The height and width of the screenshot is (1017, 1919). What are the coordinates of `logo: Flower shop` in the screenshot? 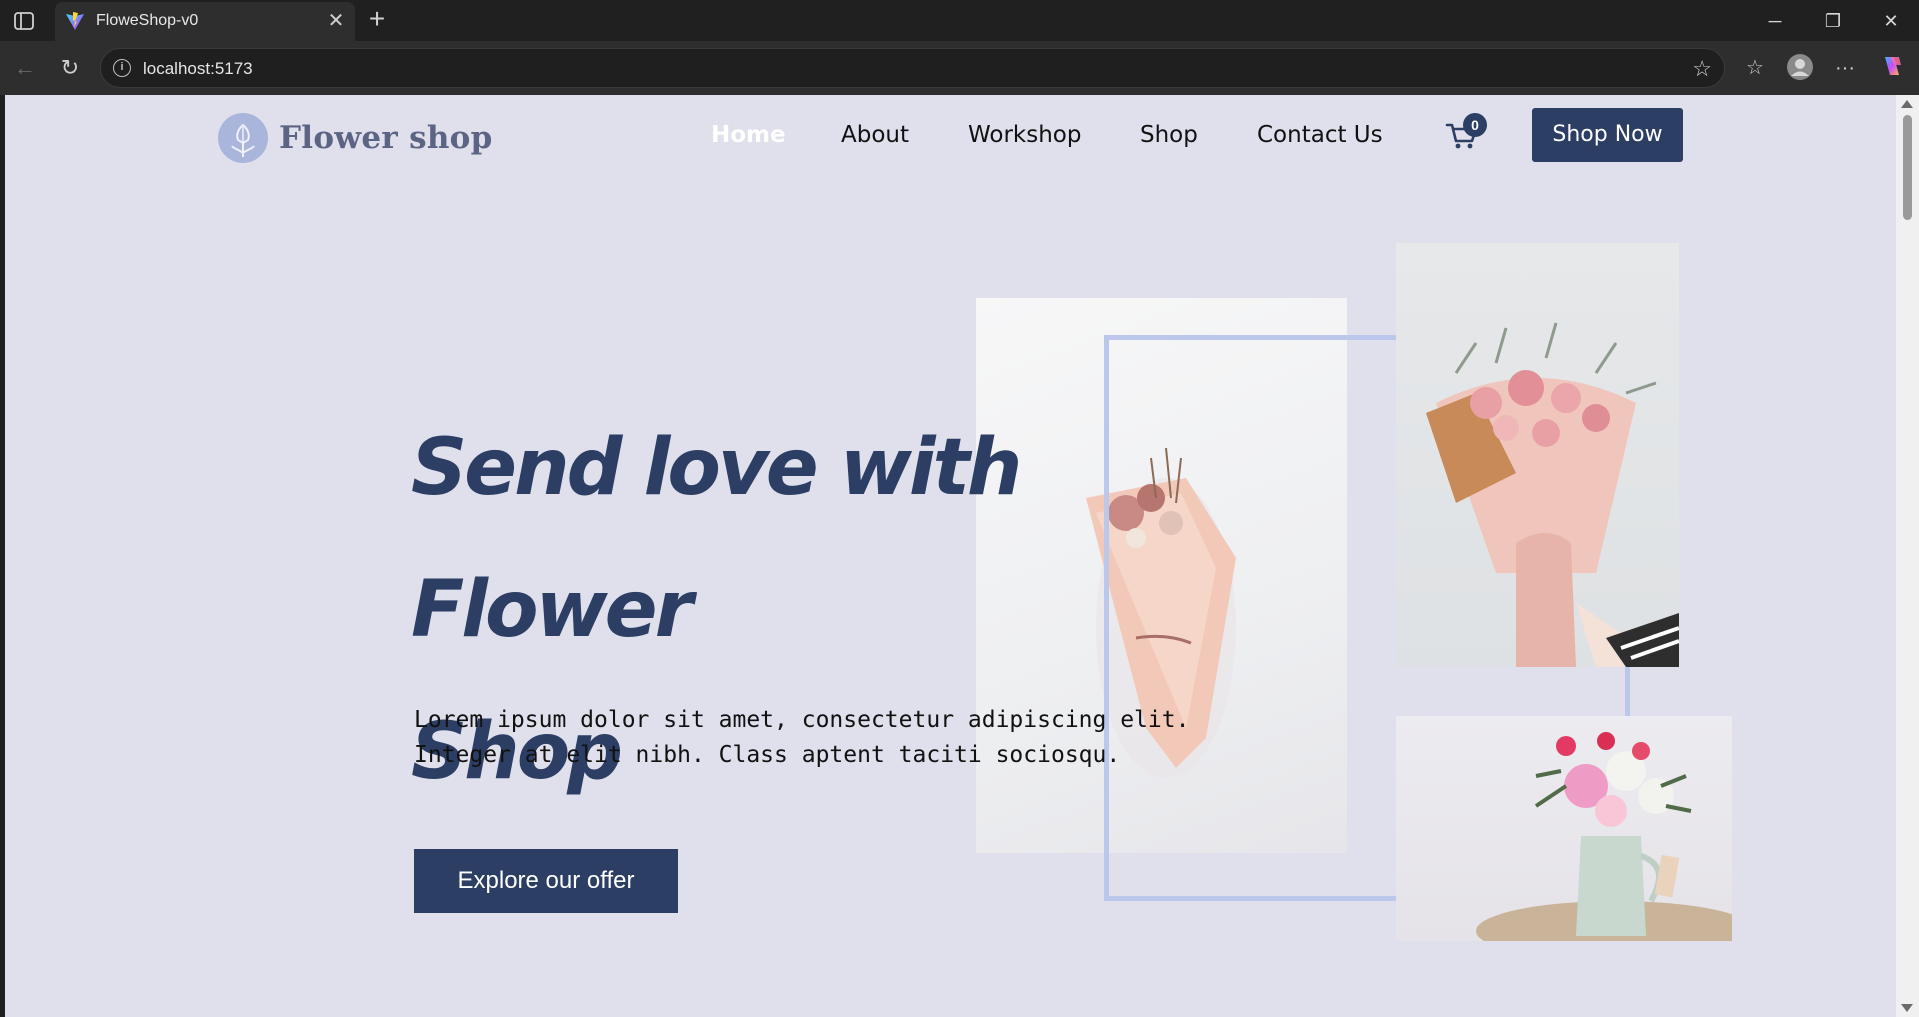 It's located at (355, 137).